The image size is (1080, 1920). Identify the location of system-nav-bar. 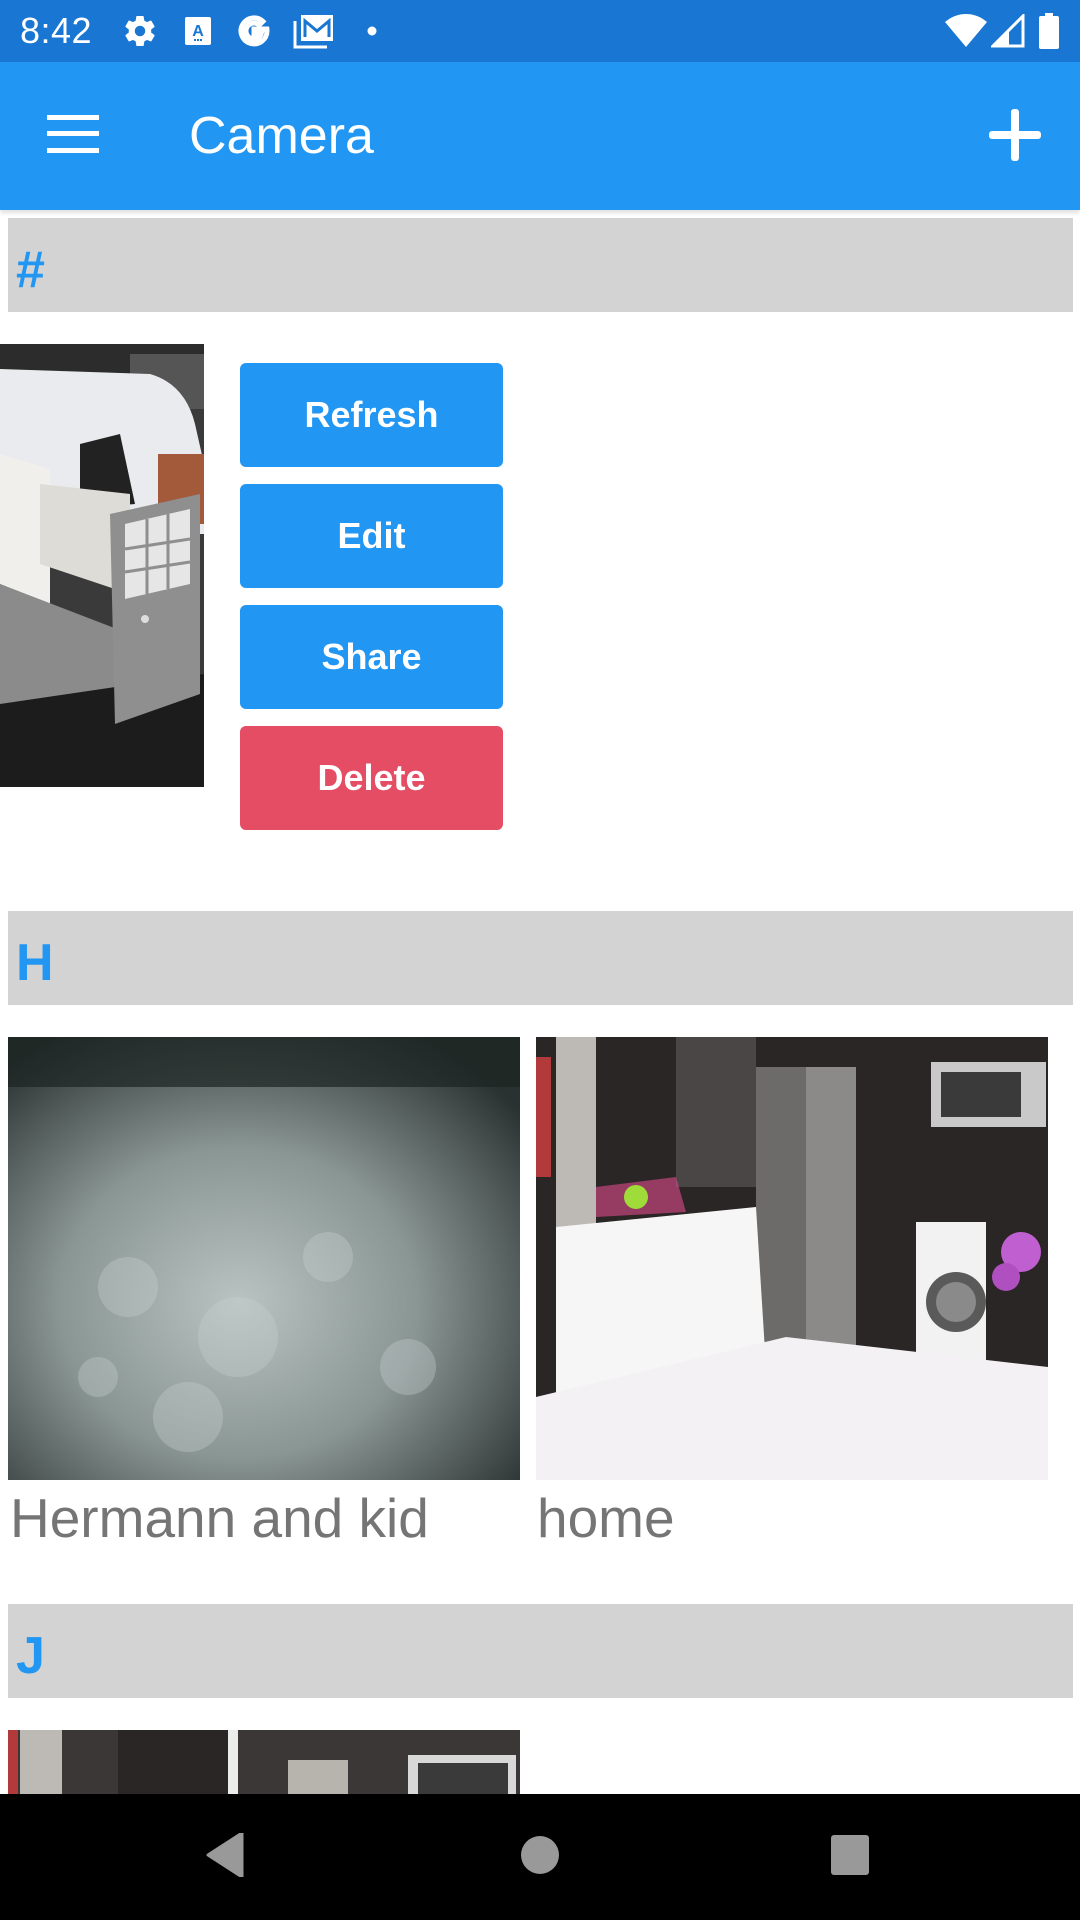
(540, 1857).